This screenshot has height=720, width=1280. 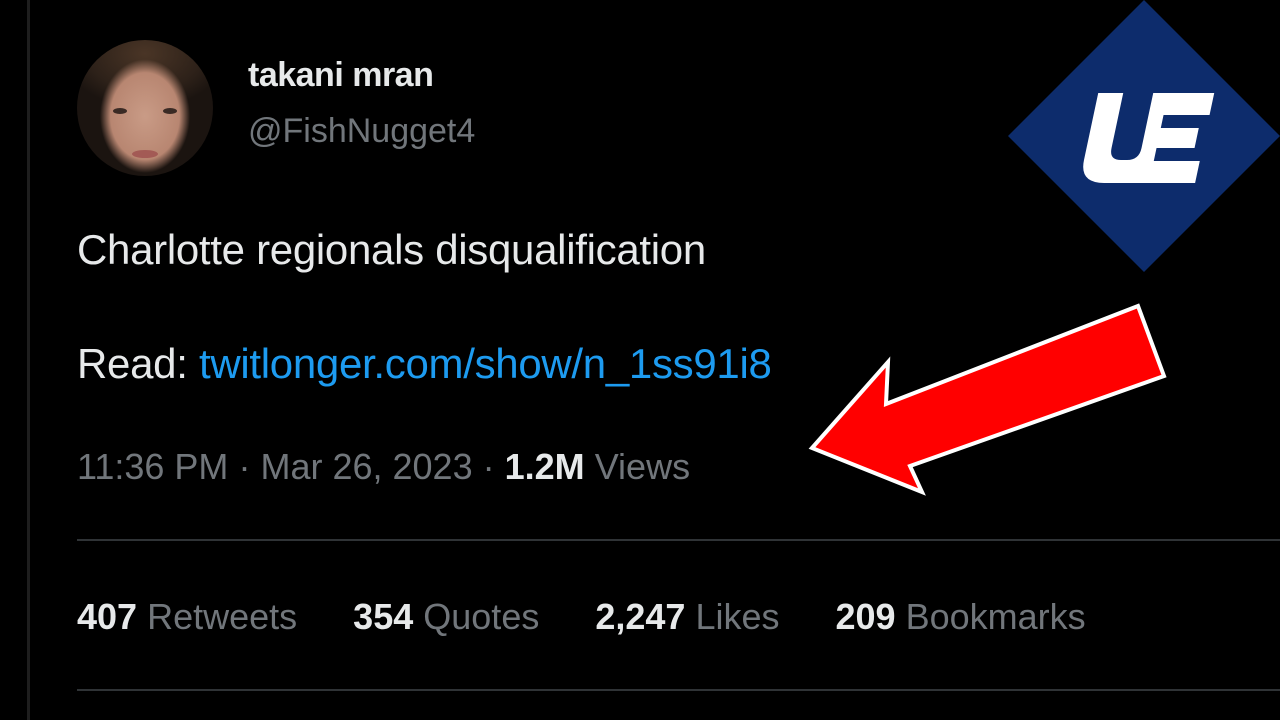 I want to click on views-label: Views, so click(x=642, y=466).